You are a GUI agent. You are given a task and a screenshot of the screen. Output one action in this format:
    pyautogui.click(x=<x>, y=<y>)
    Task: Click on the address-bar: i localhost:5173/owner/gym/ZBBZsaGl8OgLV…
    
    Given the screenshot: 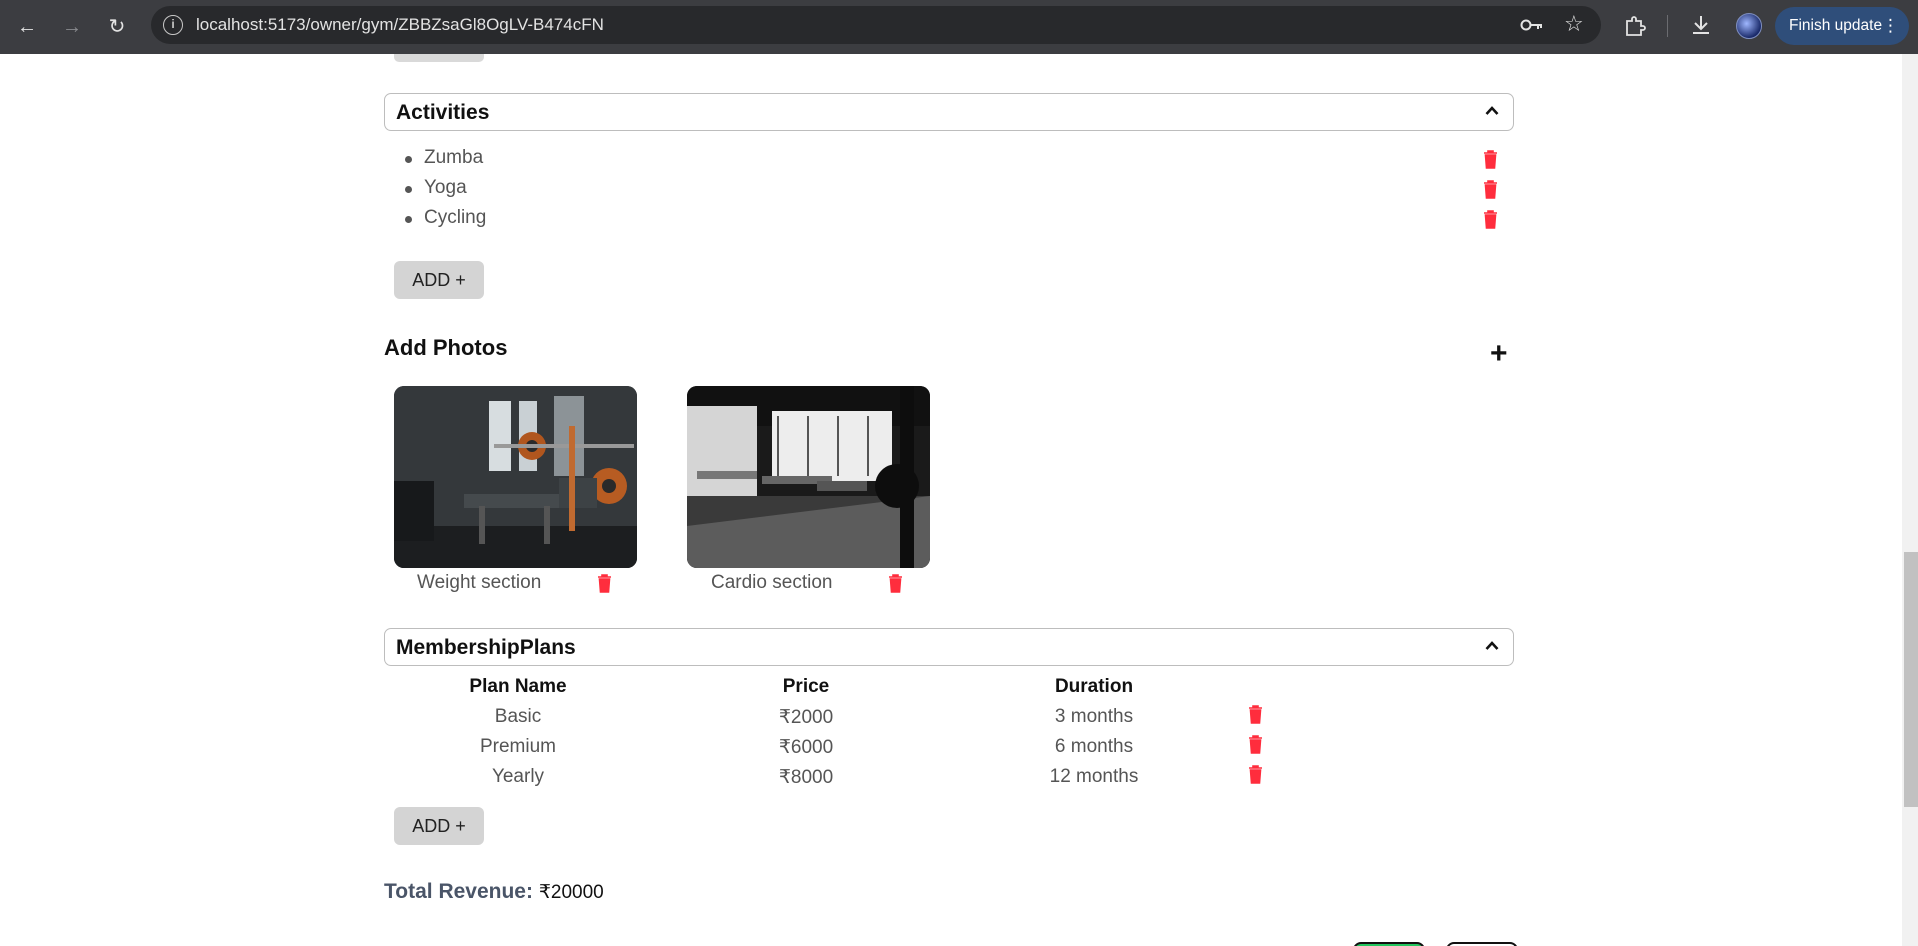 What is the action you would take?
    pyautogui.click(x=876, y=25)
    